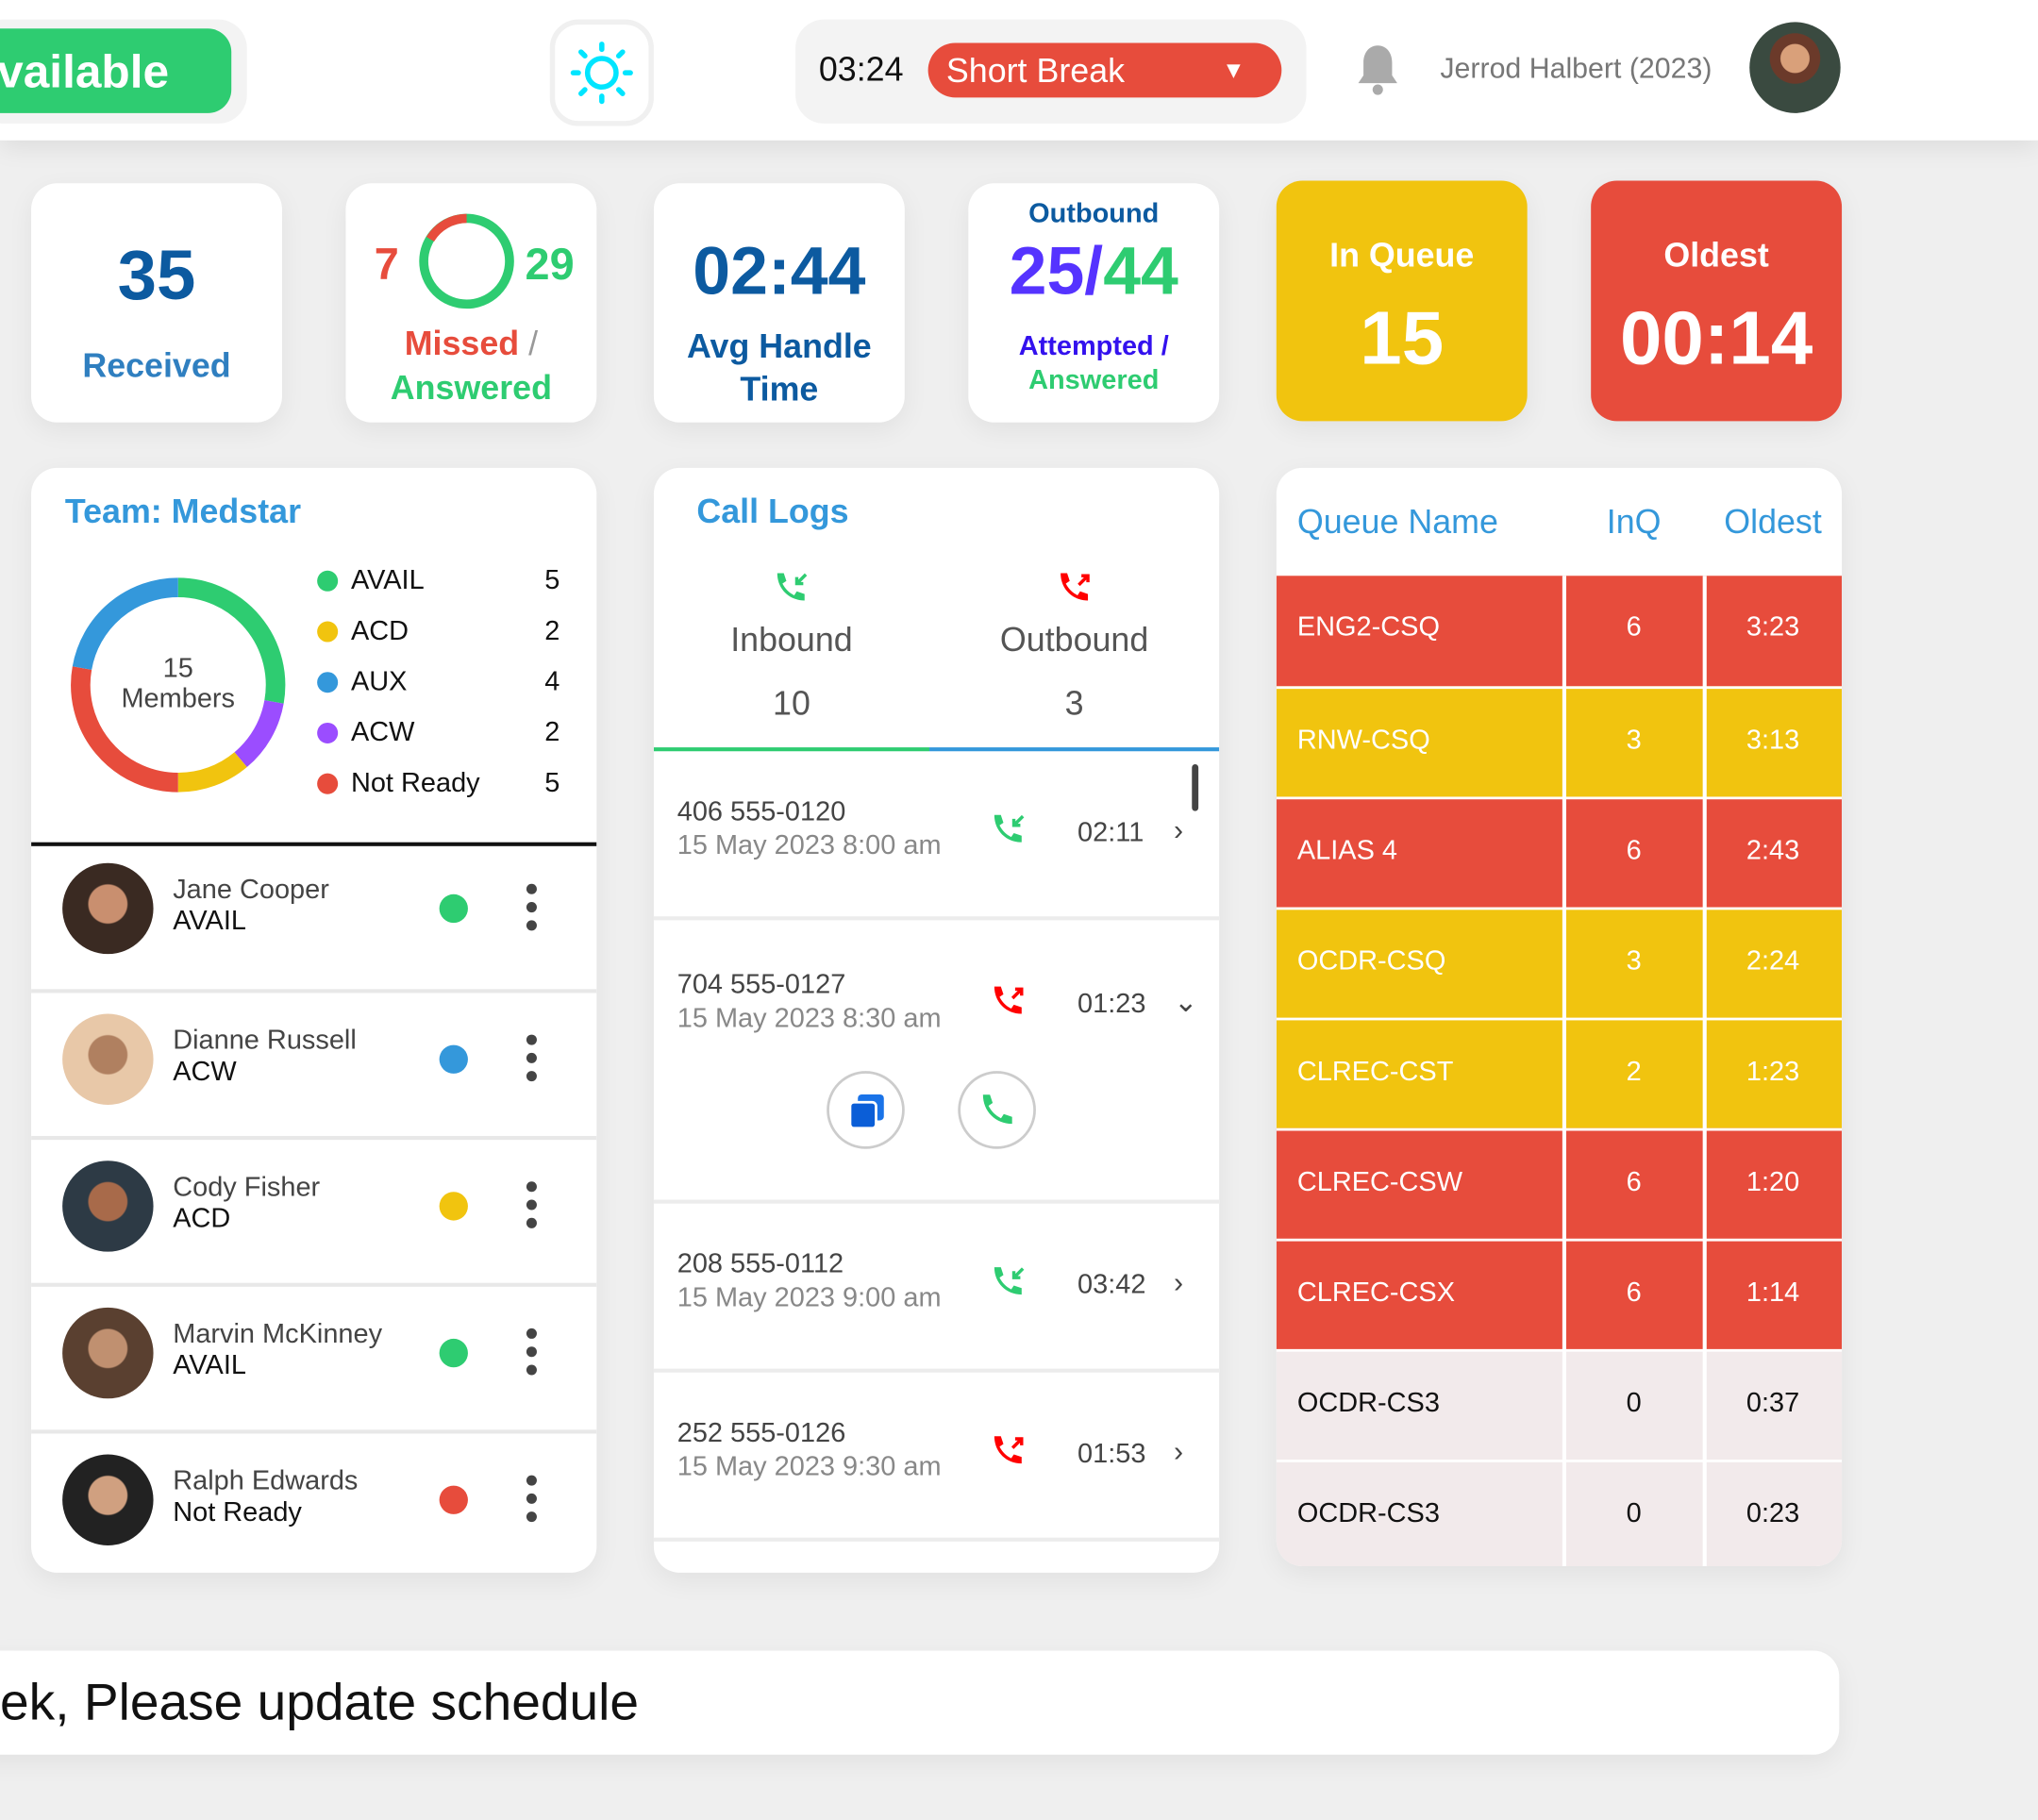 The width and height of the screenshot is (2038, 1820). I want to click on queue-oldest: 2:43, so click(1773, 850).